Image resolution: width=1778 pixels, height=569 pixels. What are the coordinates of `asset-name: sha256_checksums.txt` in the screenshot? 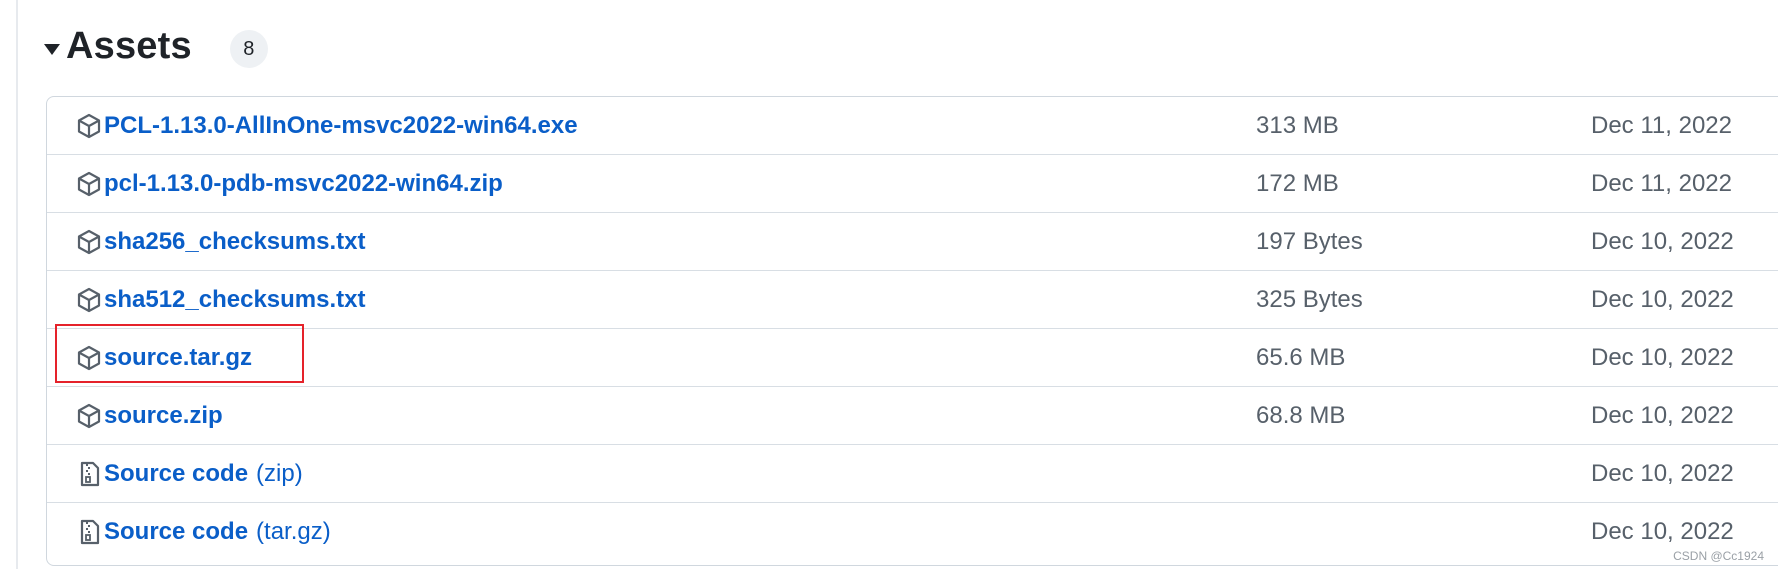 It's located at (235, 241).